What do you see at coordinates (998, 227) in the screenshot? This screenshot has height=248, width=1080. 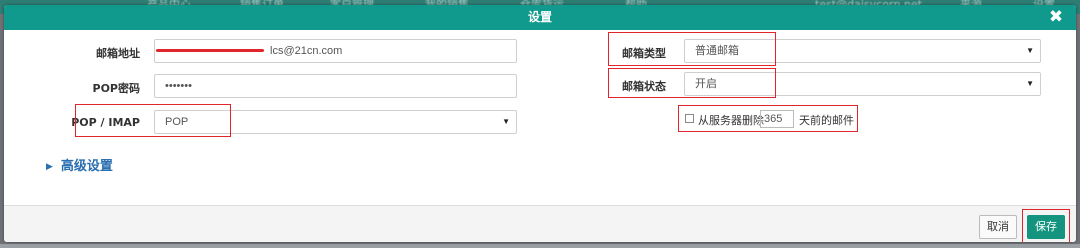 I see `cancel-button: 取消` at bounding box center [998, 227].